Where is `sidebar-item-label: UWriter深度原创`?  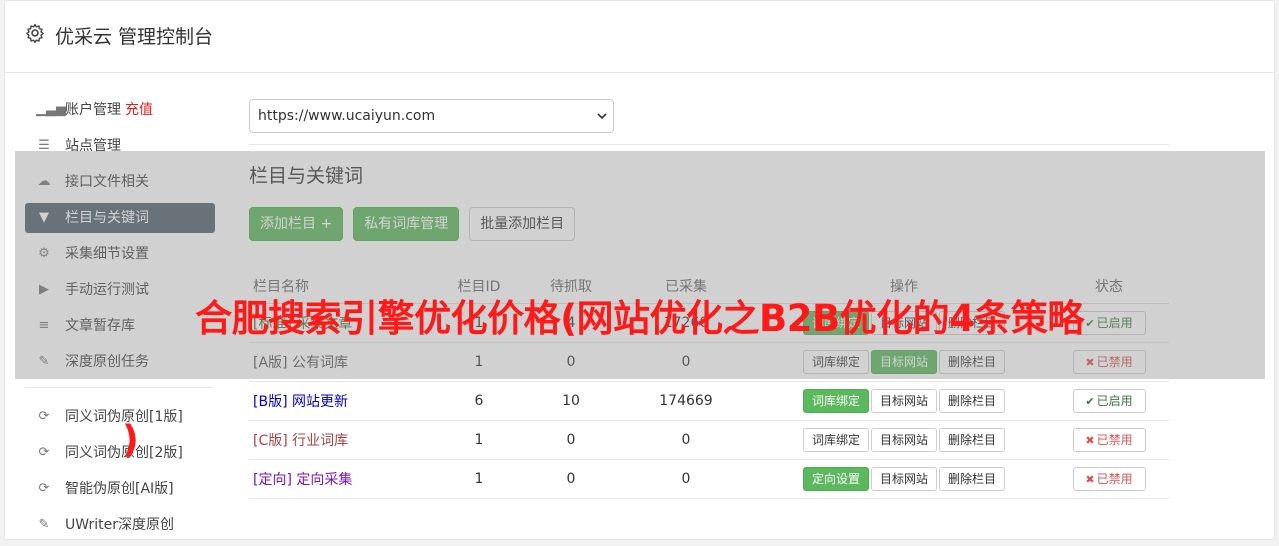 sidebar-item-label: UWriter深度原创 is located at coordinates (119, 525).